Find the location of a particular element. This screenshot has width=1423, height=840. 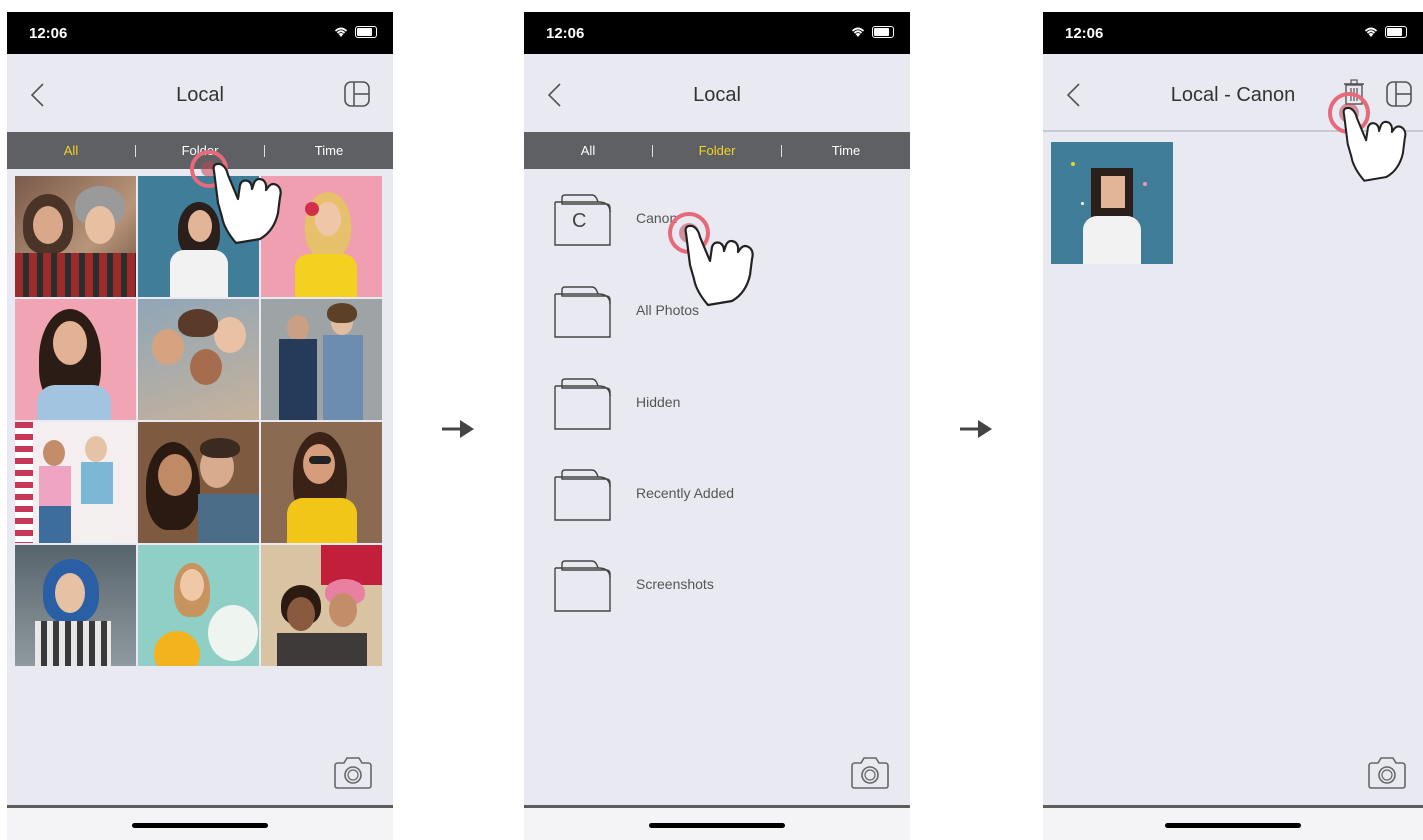

folder-letter: C is located at coordinates (579, 221).